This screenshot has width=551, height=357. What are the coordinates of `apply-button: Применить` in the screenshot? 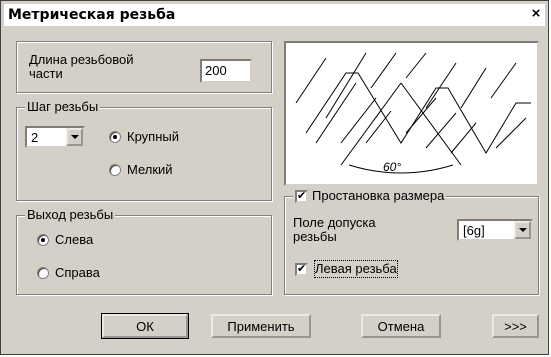 It's located at (261, 326).